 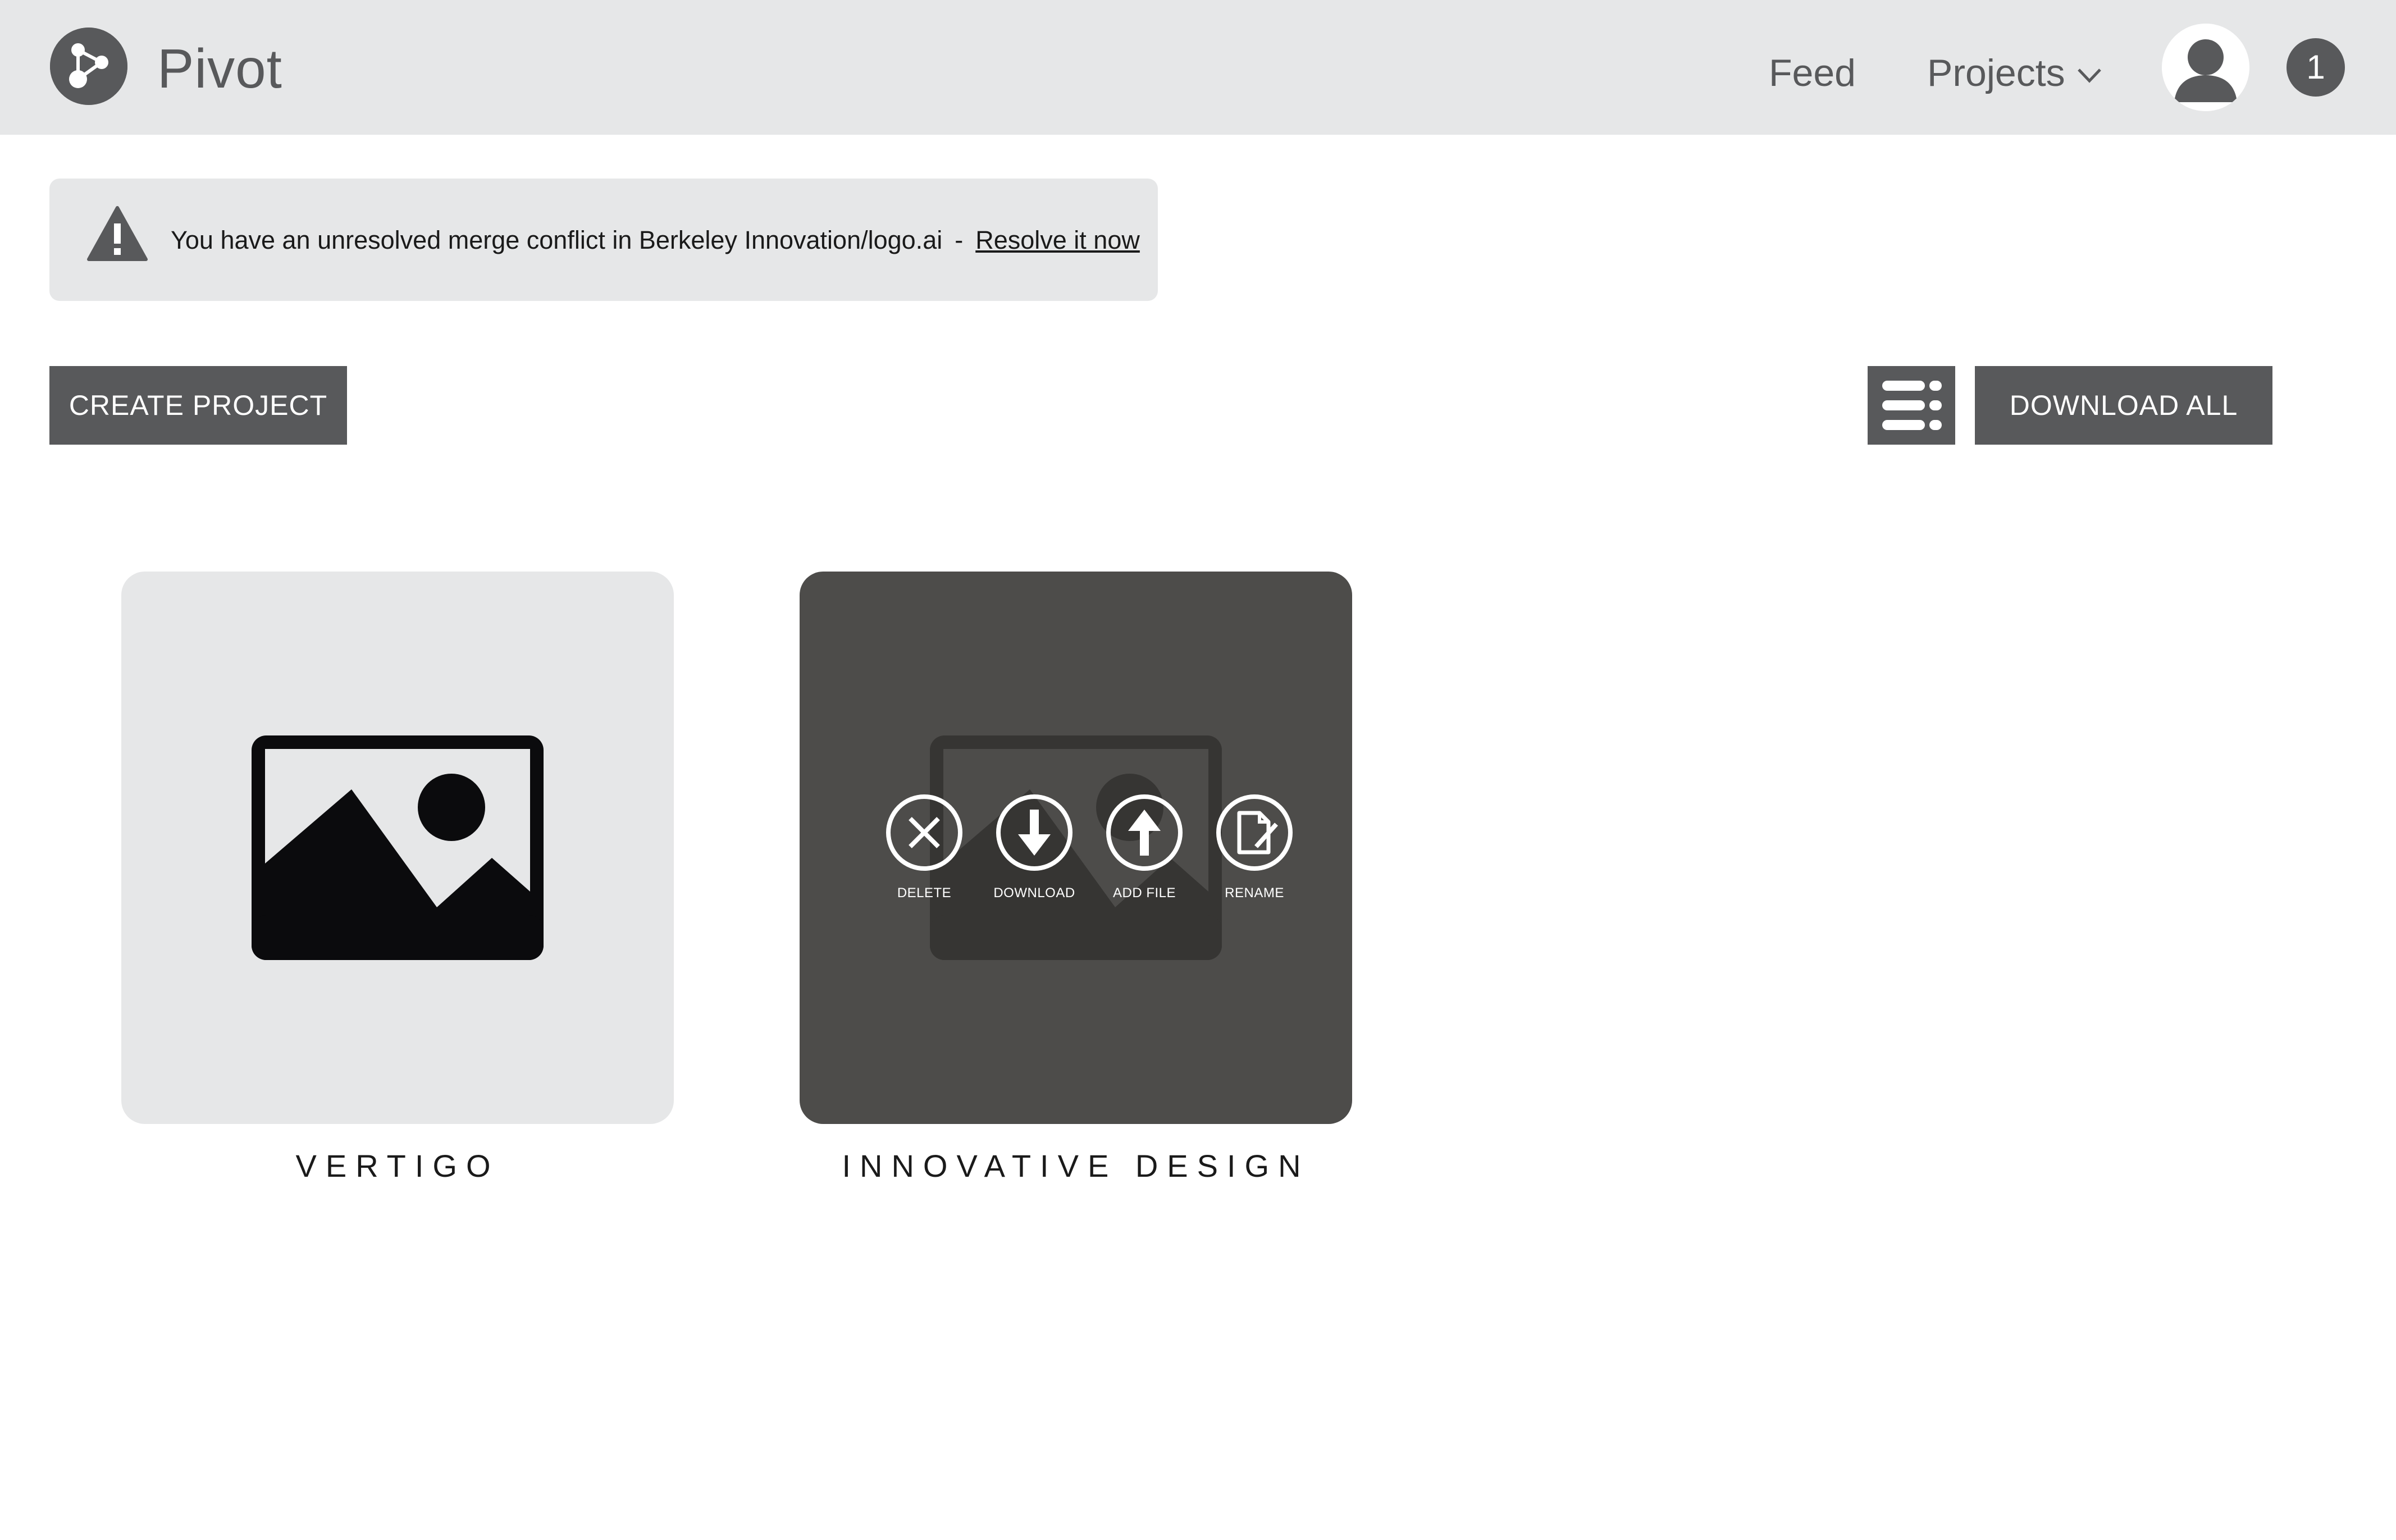 I want to click on list-view-button, so click(x=1911, y=405).